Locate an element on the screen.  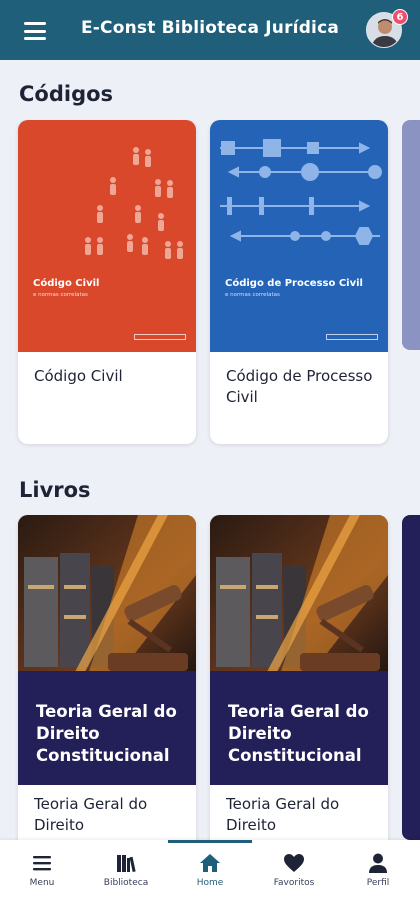
nav-item-biblioteca: Biblioteca is located at coordinates (126, 870).